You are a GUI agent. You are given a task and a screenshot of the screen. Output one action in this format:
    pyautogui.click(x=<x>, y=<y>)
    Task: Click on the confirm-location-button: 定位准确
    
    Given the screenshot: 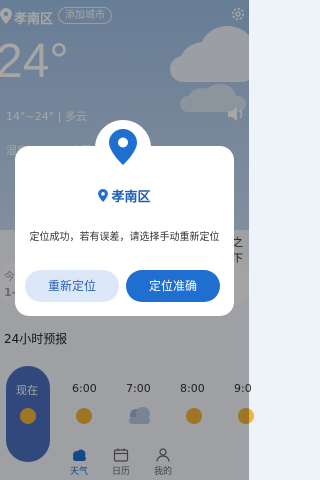 What is the action you would take?
    pyautogui.click(x=173, y=286)
    